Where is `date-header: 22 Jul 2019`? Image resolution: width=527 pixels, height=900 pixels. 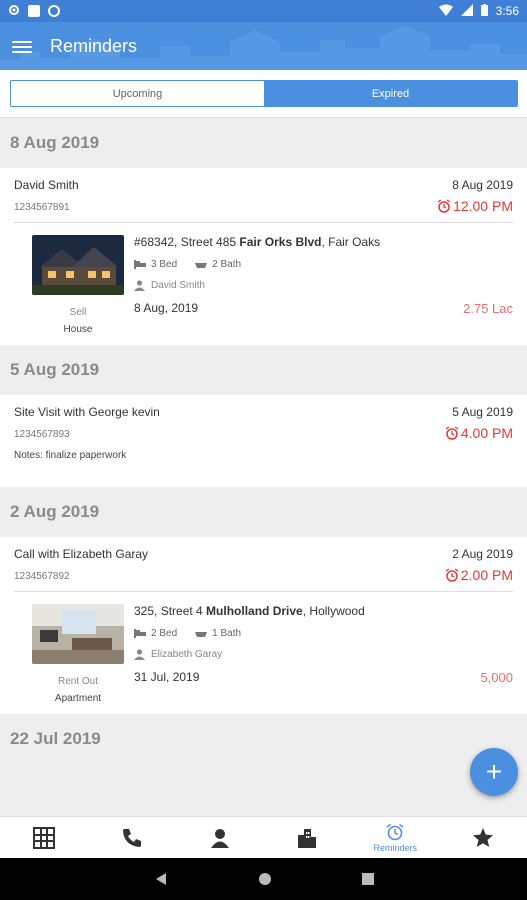 date-header: 22 Jul 2019 is located at coordinates (263, 739).